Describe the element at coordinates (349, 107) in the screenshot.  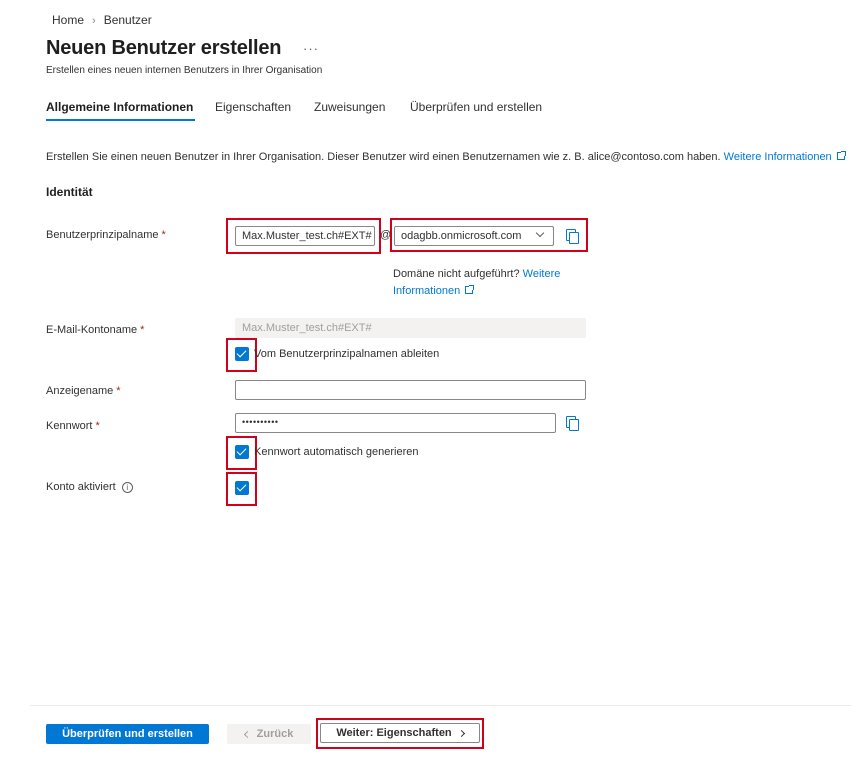
I see `tab-zuweisungen: Zuweisungen` at that location.